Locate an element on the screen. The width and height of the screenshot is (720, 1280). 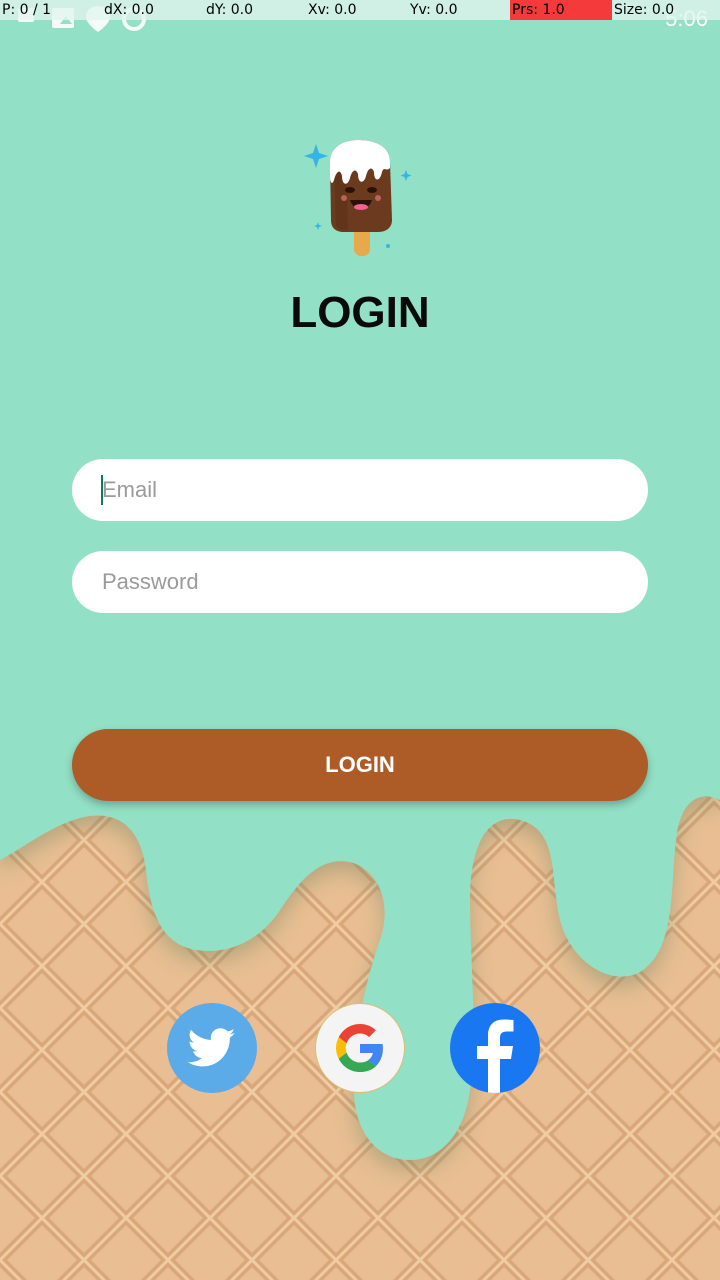
twitter-login-button is located at coordinates (212, 1048).